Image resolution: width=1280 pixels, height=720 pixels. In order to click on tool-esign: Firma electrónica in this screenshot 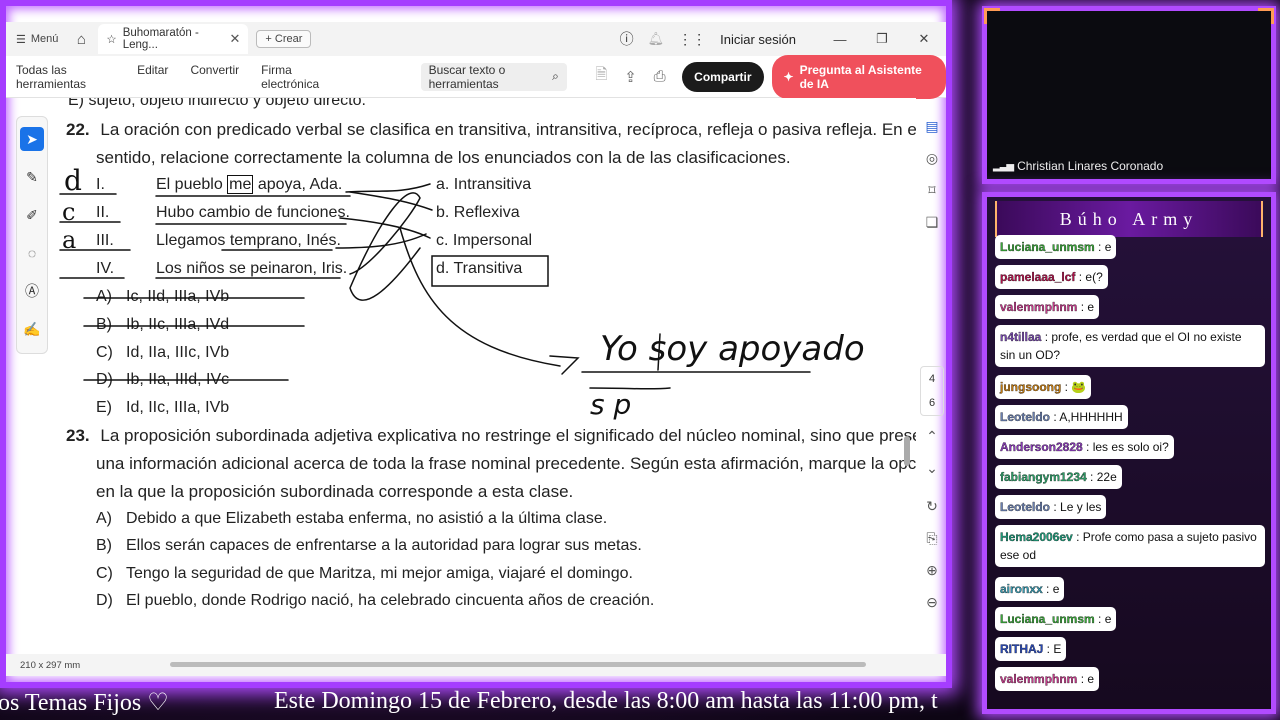, I will do `click(298, 77)`.